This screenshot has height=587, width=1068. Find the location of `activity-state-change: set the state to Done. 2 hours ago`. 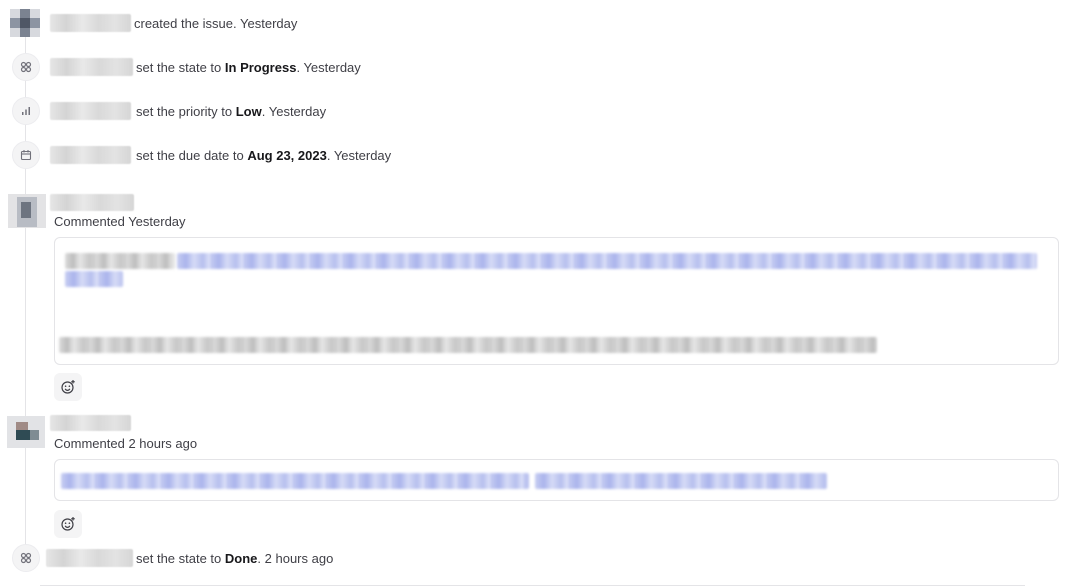

activity-state-change: set the state to Done. 2 hours ago is located at coordinates (189, 558).